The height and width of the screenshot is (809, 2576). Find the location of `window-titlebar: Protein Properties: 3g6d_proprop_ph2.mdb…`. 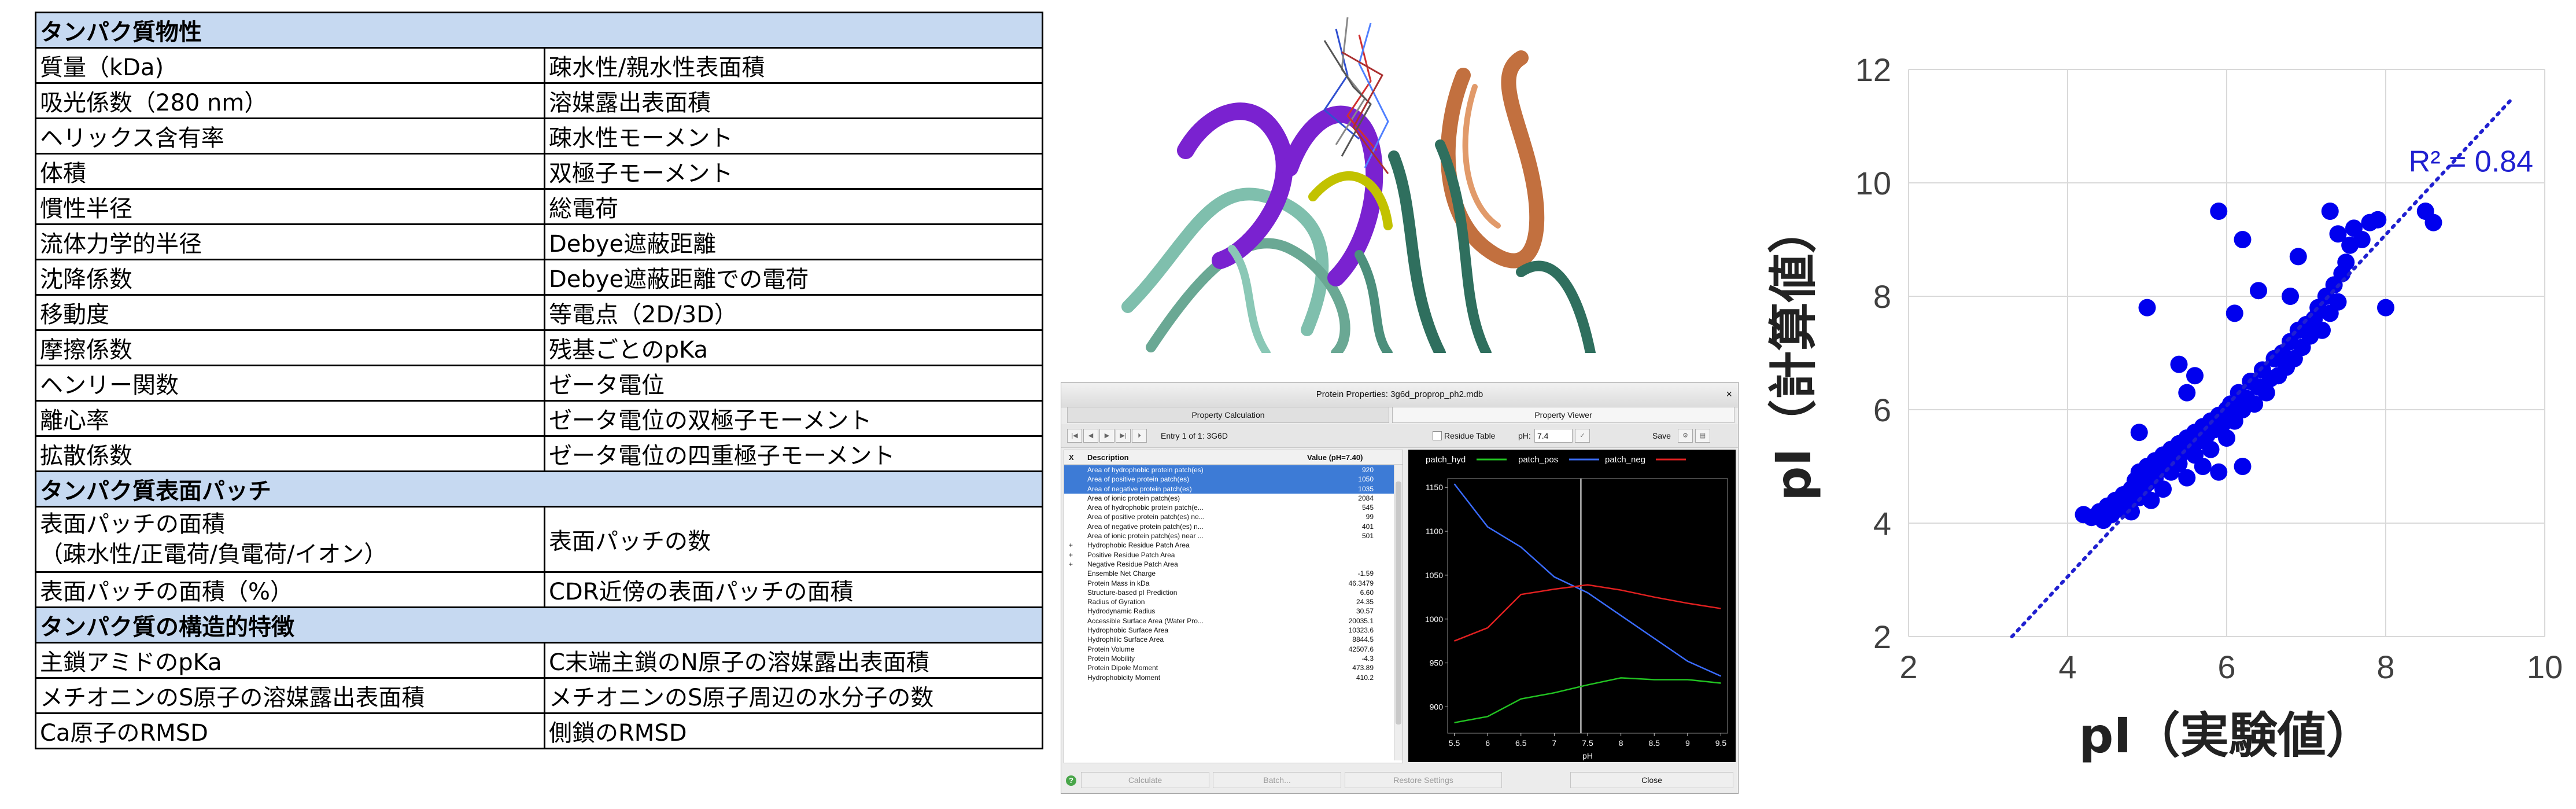

window-titlebar: Protein Properties: 3g6d_proprop_ph2.mdb… is located at coordinates (1399, 395).